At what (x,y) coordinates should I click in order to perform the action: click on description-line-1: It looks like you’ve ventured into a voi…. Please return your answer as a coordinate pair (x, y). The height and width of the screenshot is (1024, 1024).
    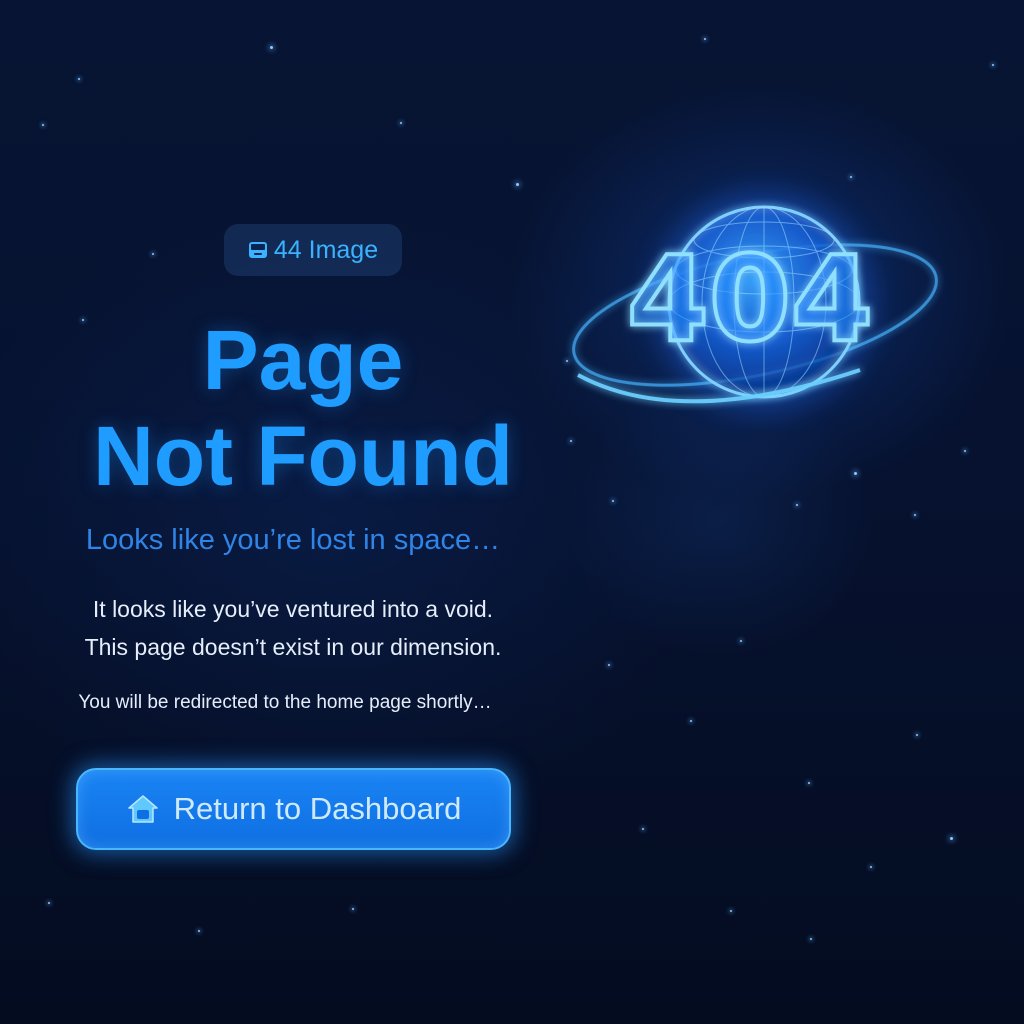
    Looking at the image, I should click on (293, 609).